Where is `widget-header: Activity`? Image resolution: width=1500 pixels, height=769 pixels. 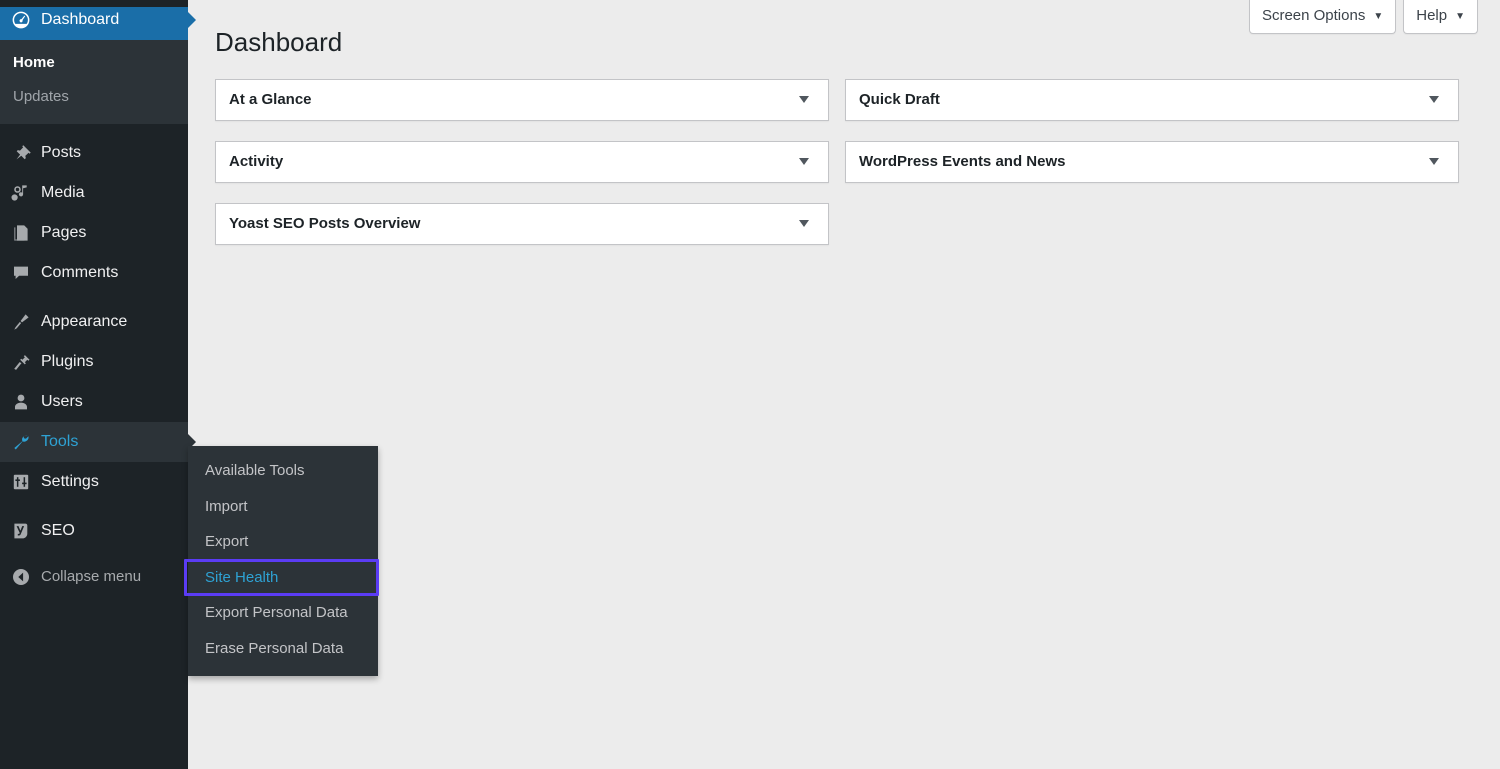 widget-header: Activity is located at coordinates (522, 162).